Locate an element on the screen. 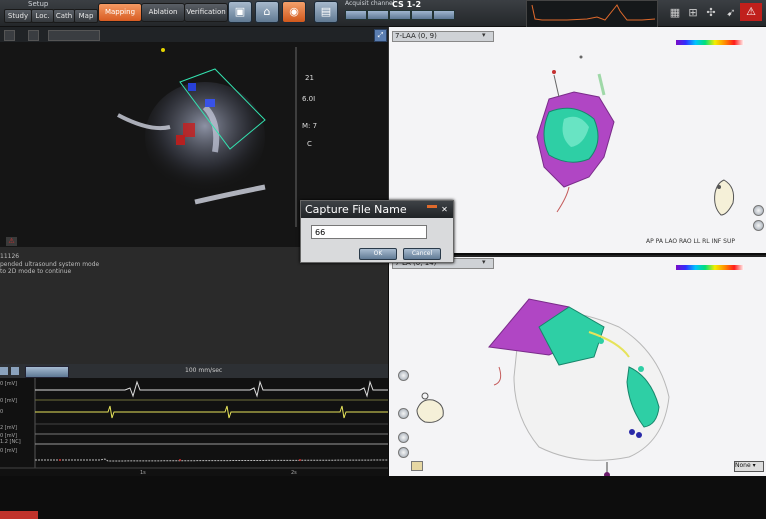 This screenshot has height=519, width=766. us-control-field is located at coordinates (74, 35).